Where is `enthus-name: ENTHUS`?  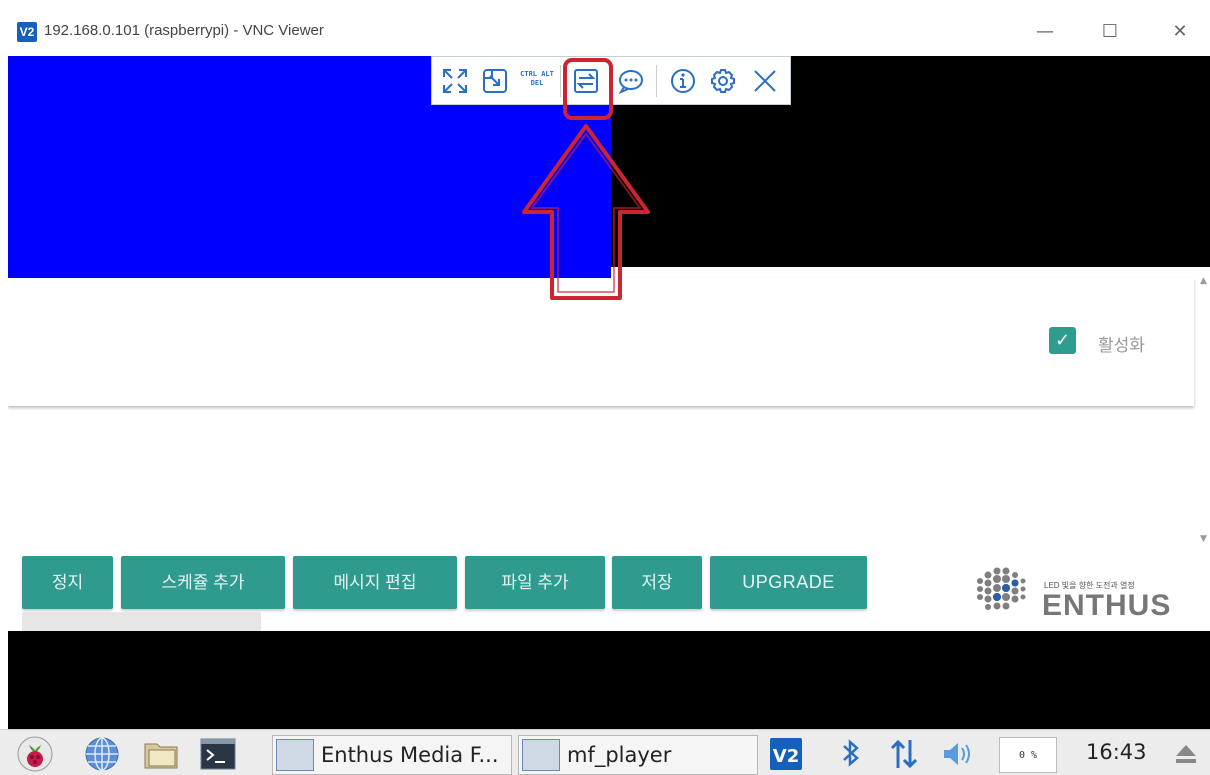 enthus-name: ENTHUS is located at coordinates (1107, 605).